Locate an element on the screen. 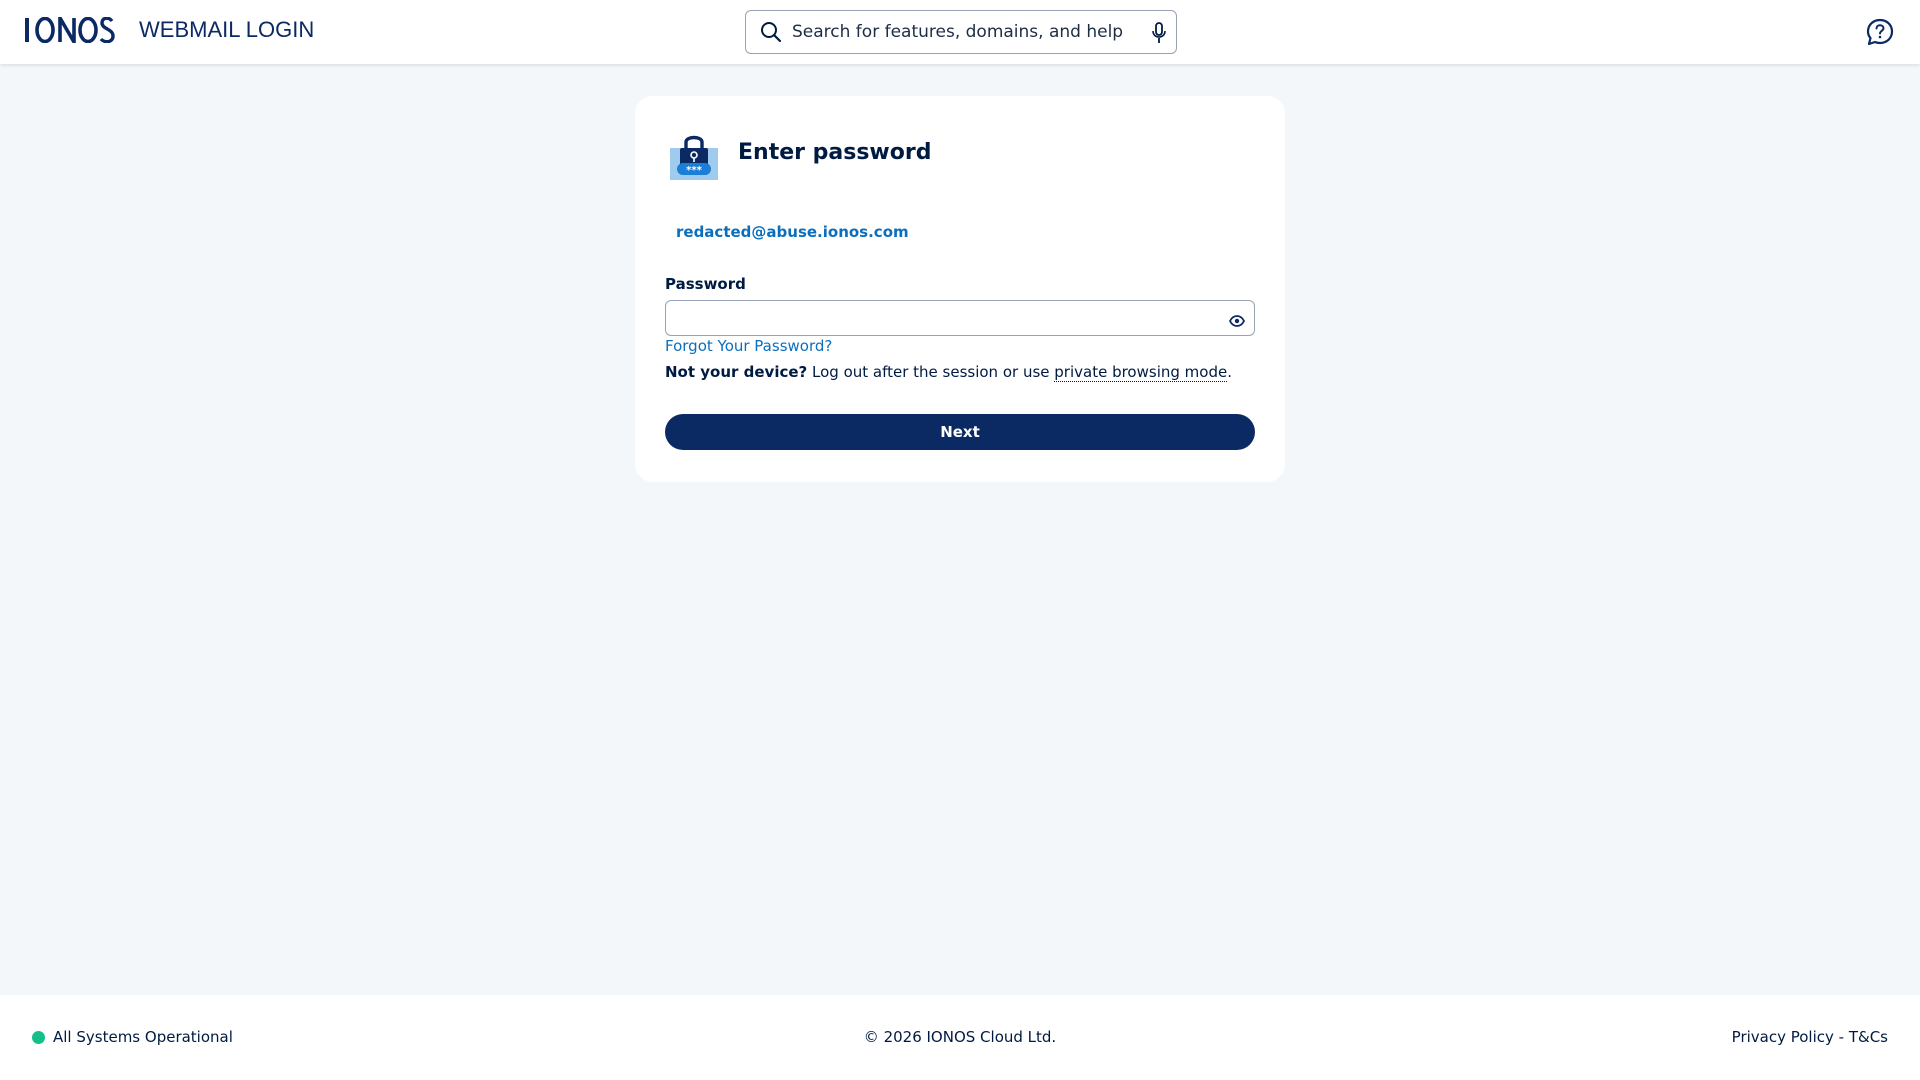  password-input is located at coordinates (944, 318).